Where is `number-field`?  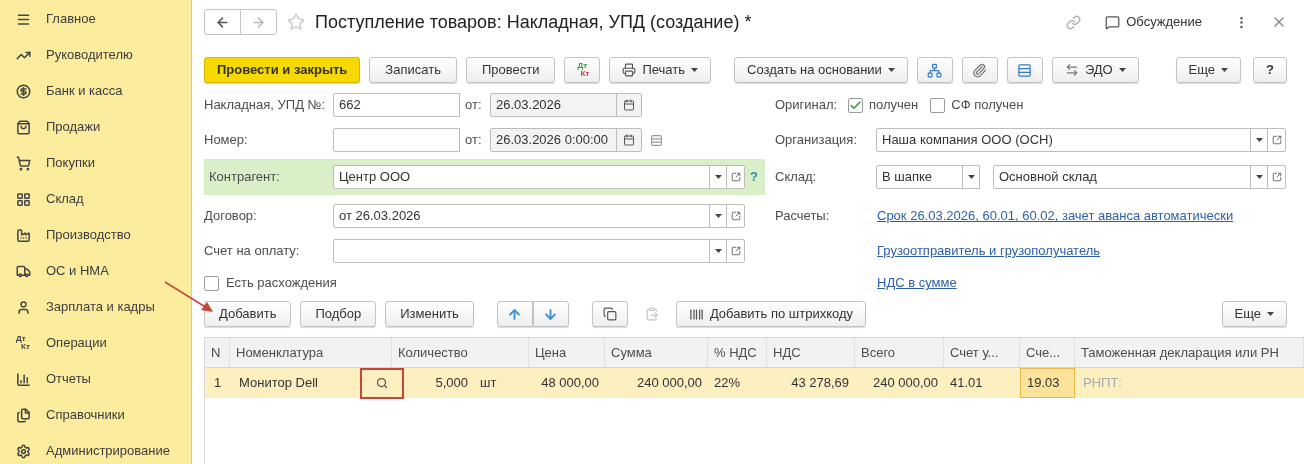
number-field is located at coordinates (396, 140).